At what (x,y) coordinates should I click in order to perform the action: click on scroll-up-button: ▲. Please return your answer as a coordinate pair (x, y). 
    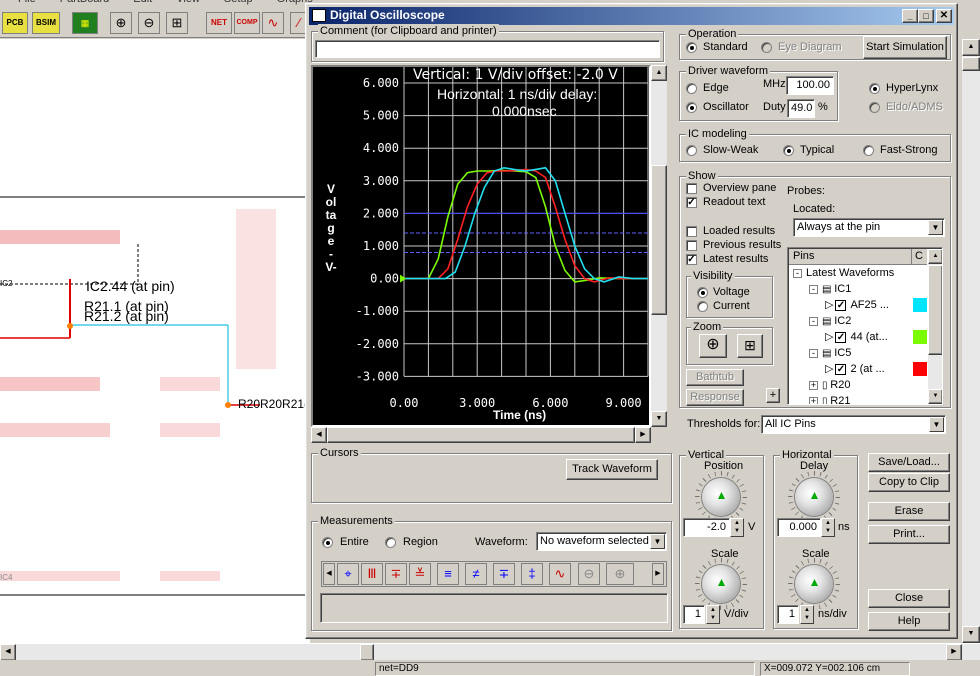
    Looking at the image, I should click on (971, 47).